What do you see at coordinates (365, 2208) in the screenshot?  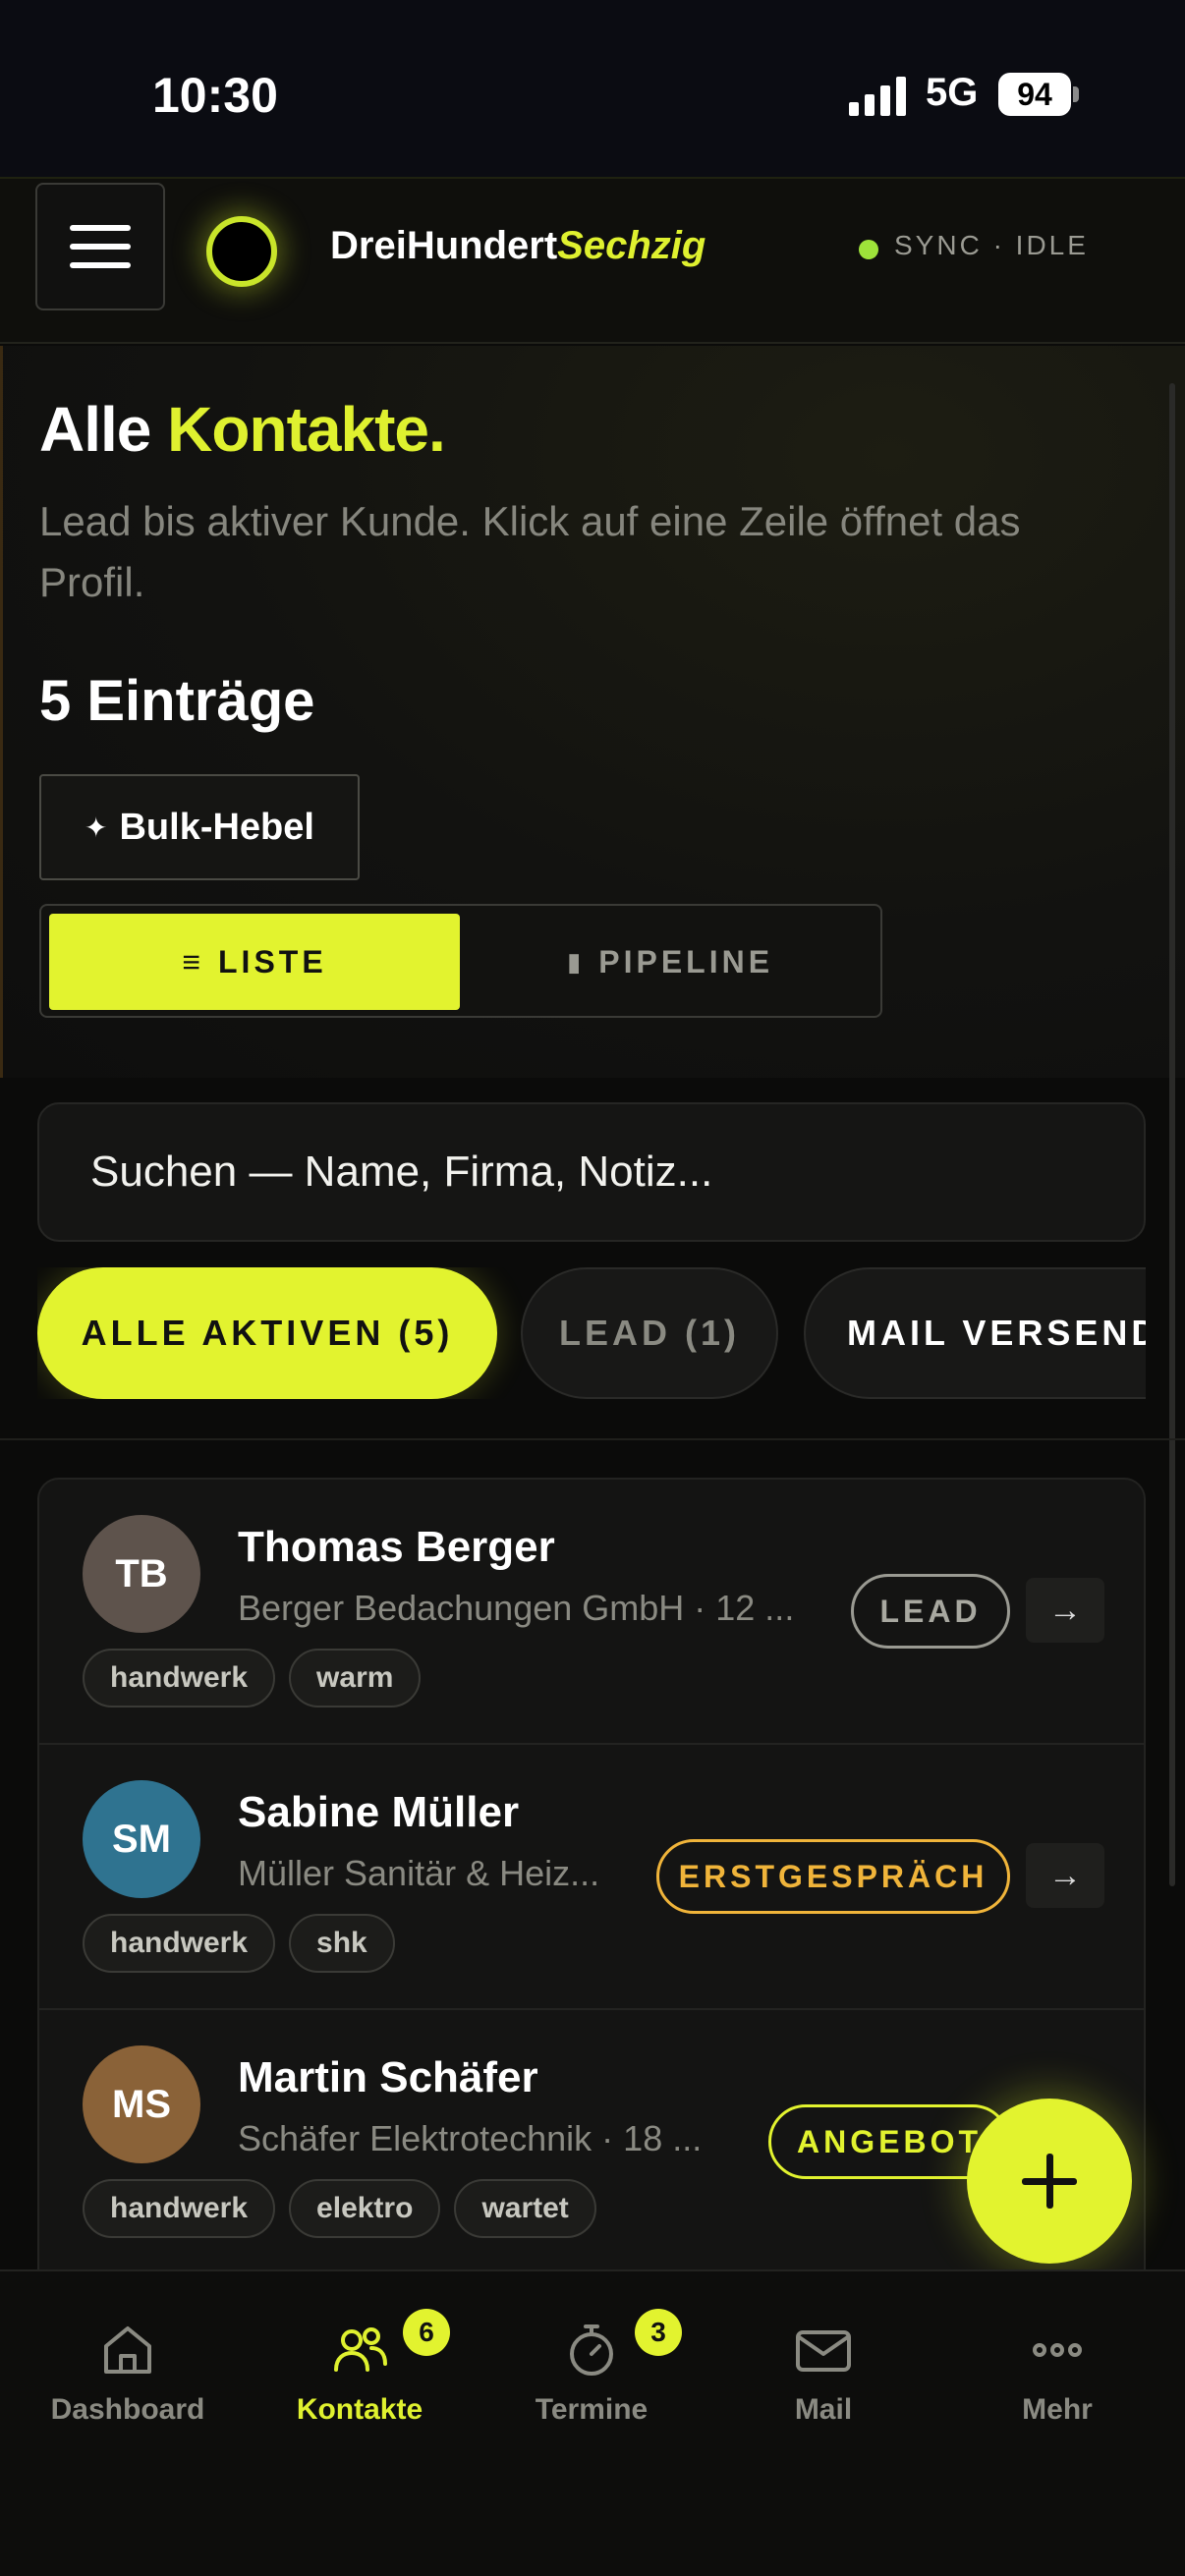 I see `tag: elektro` at bounding box center [365, 2208].